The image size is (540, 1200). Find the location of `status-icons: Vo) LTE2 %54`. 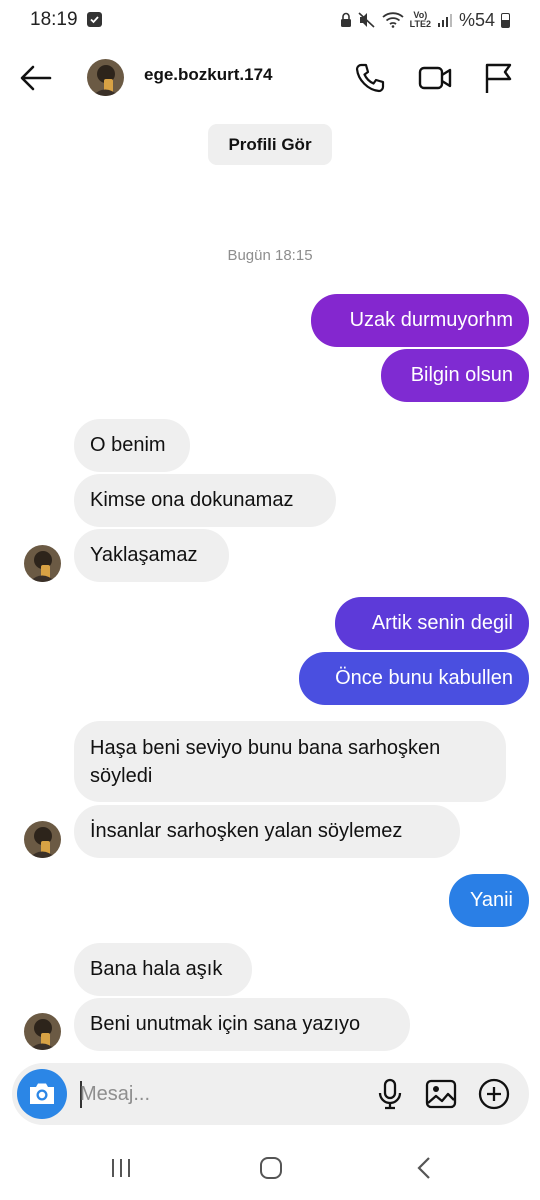

status-icons: Vo) LTE2 %54 is located at coordinates (425, 20).